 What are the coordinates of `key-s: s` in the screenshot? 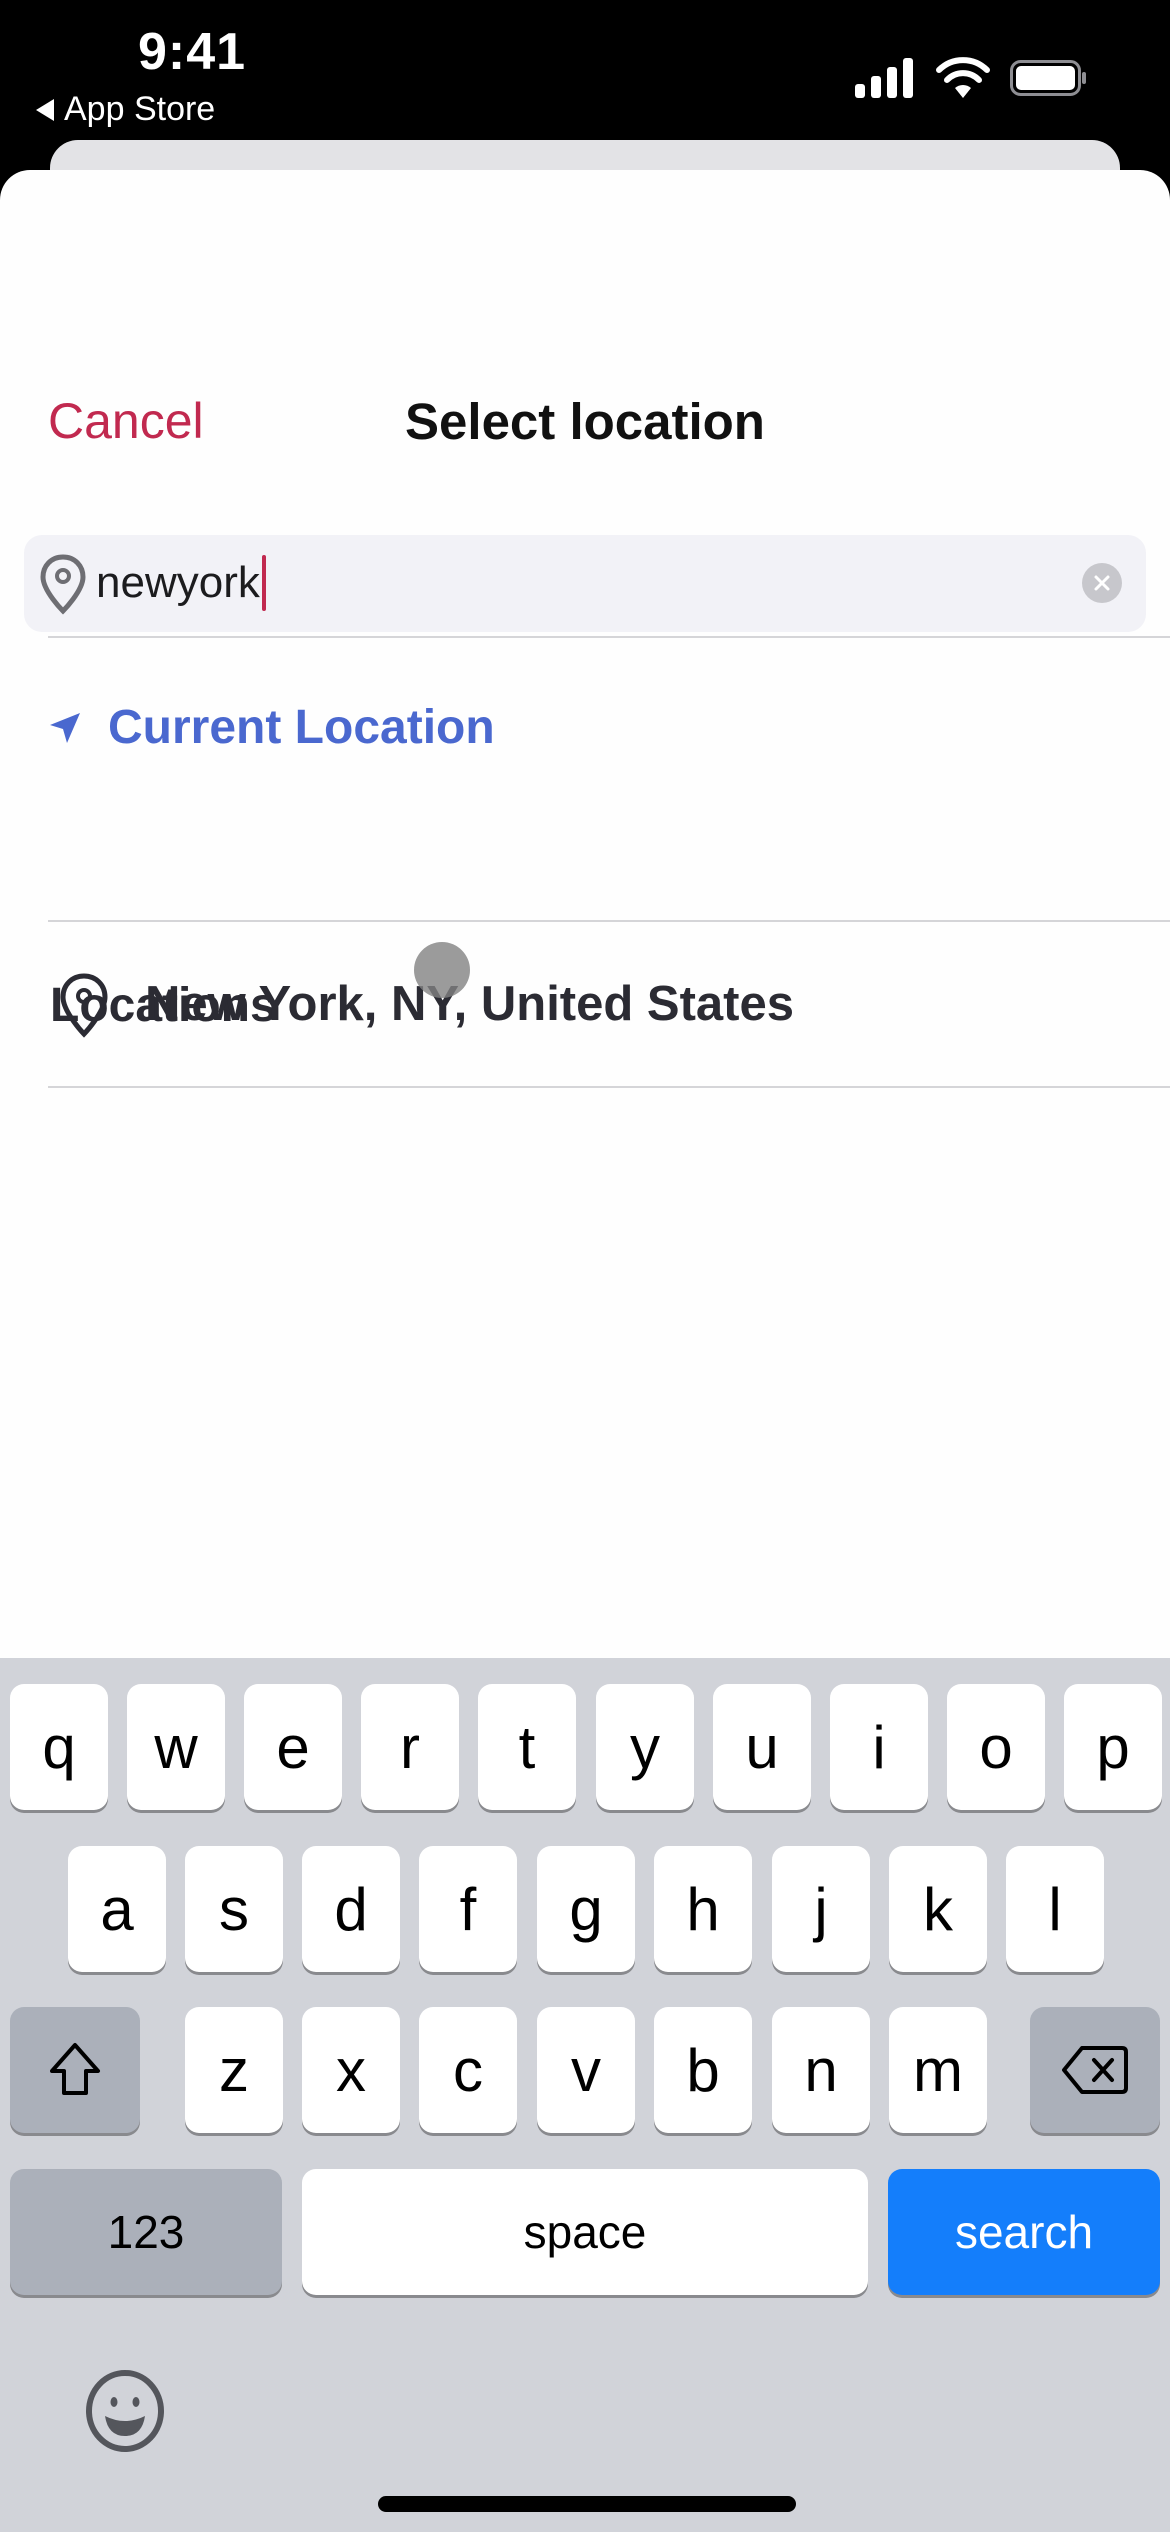 It's located at (234, 1909).